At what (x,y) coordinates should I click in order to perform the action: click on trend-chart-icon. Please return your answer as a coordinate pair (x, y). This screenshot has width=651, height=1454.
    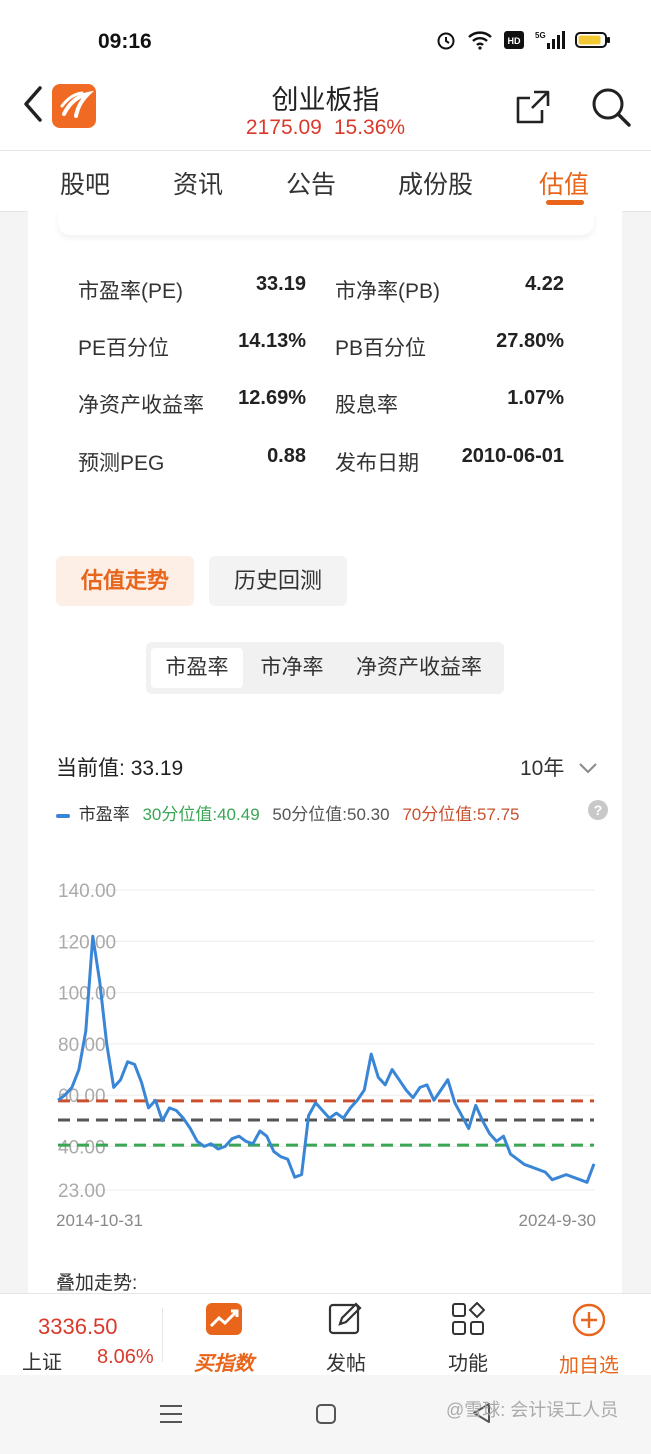
    Looking at the image, I should click on (224, 1319).